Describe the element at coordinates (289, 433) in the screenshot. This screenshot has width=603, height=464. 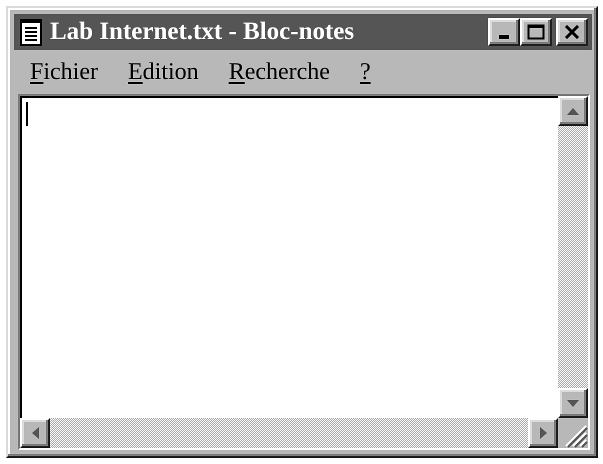
I see `horizontal-scrollbar` at that location.